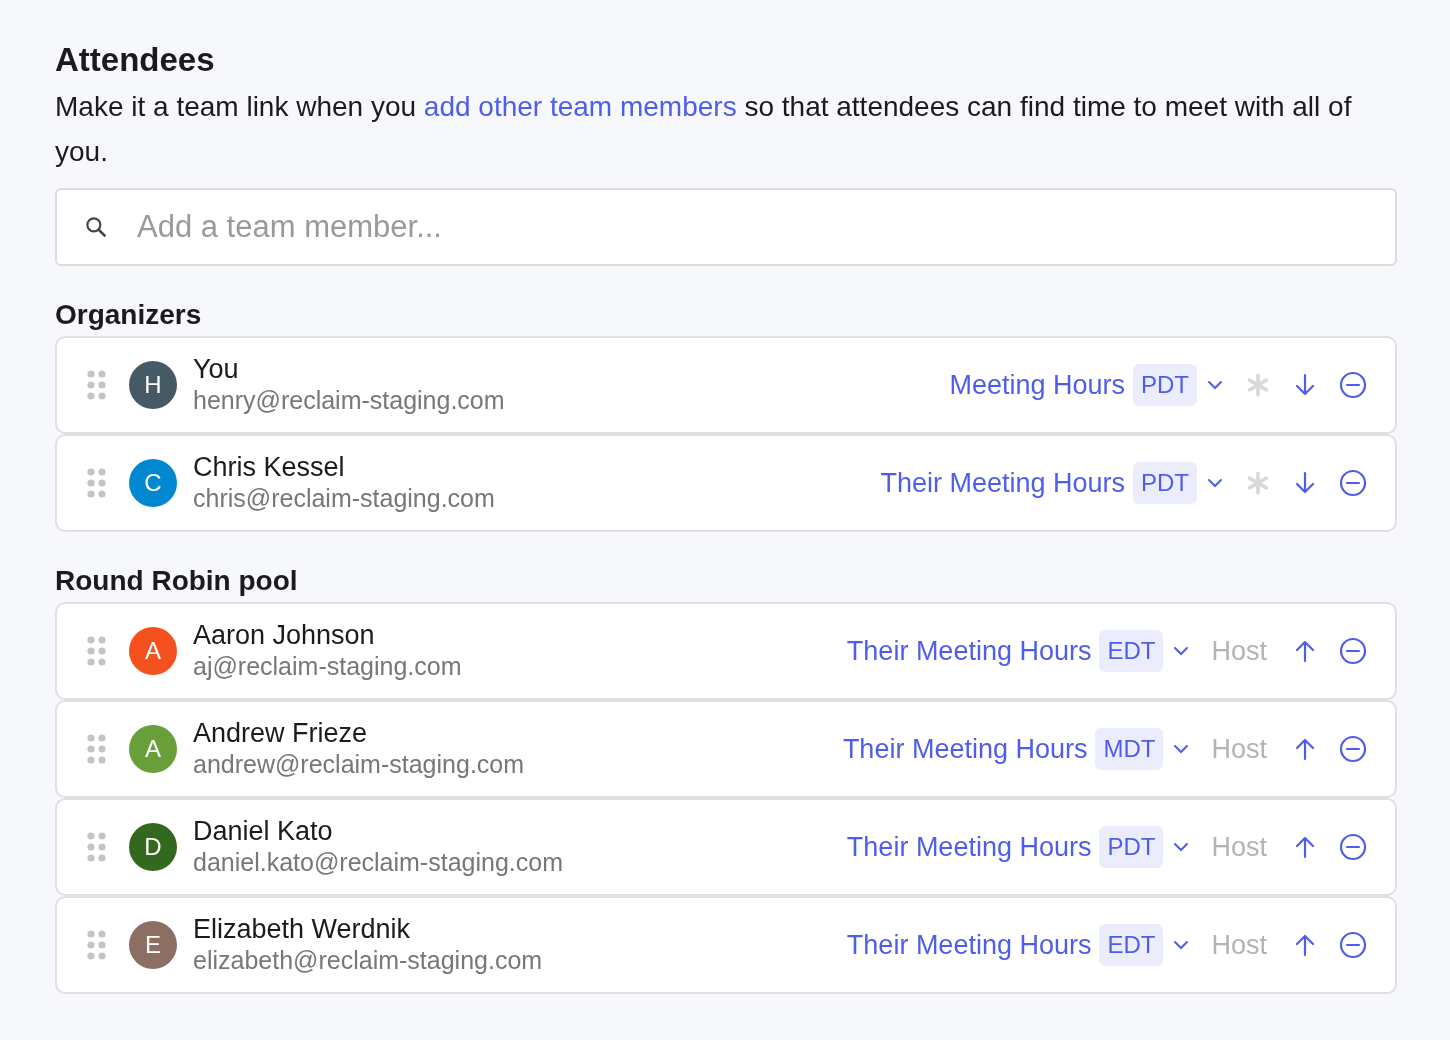 The width and height of the screenshot is (1450, 1040). What do you see at coordinates (135, 60) in the screenshot?
I see `section-title: Attendees` at bounding box center [135, 60].